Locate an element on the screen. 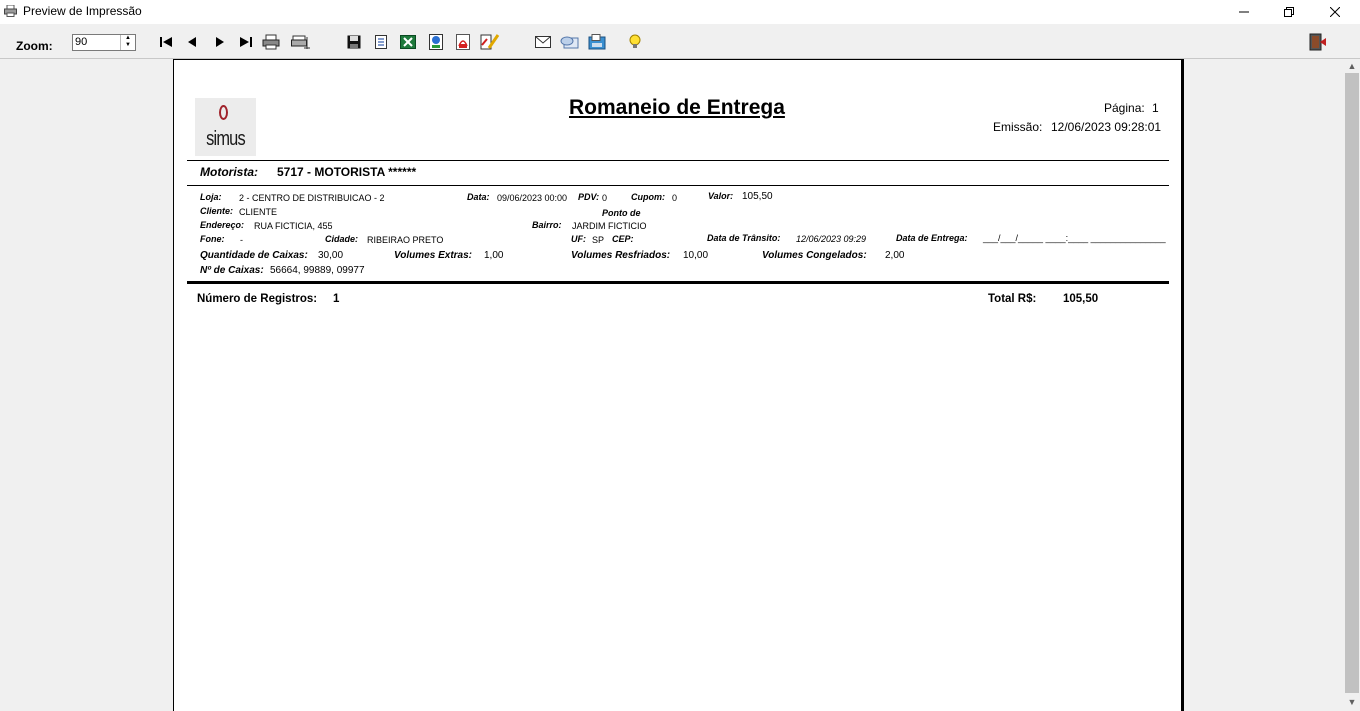 The width and height of the screenshot is (1360, 711). fone-label: Fone: is located at coordinates (212, 239).